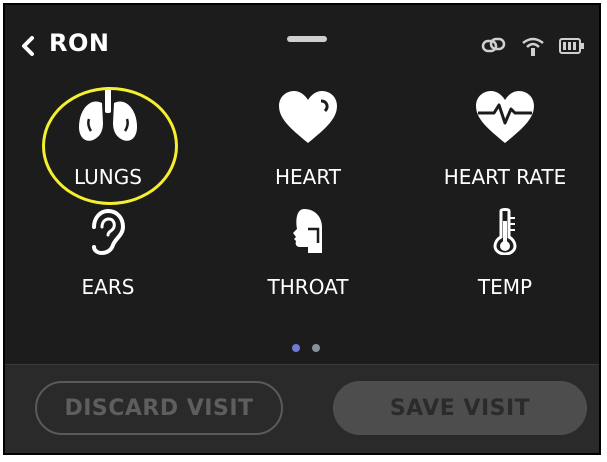 This screenshot has width=607, height=462. I want to click on status-icons, so click(533, 46).